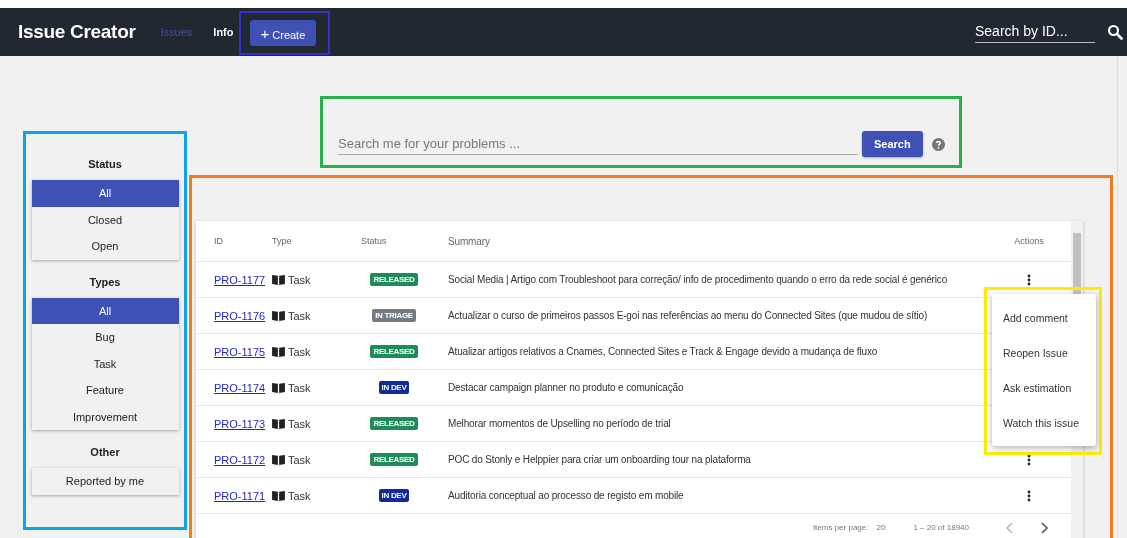 The image size is (1127, 538). Describe the element at coordinates (560, 423) in the screenshot. I see `issue-summary: Melhorar momentos de Upselling no período de trial` at that location.